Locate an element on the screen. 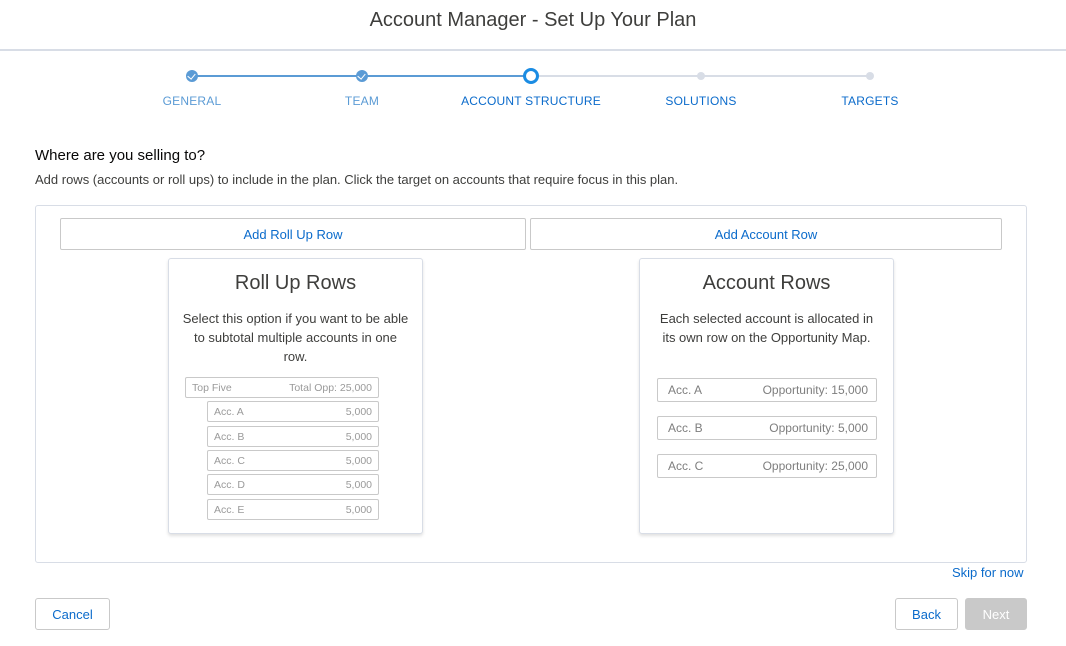  row-value: Total Opp: 25,000 is located at coordinates (330, 387).